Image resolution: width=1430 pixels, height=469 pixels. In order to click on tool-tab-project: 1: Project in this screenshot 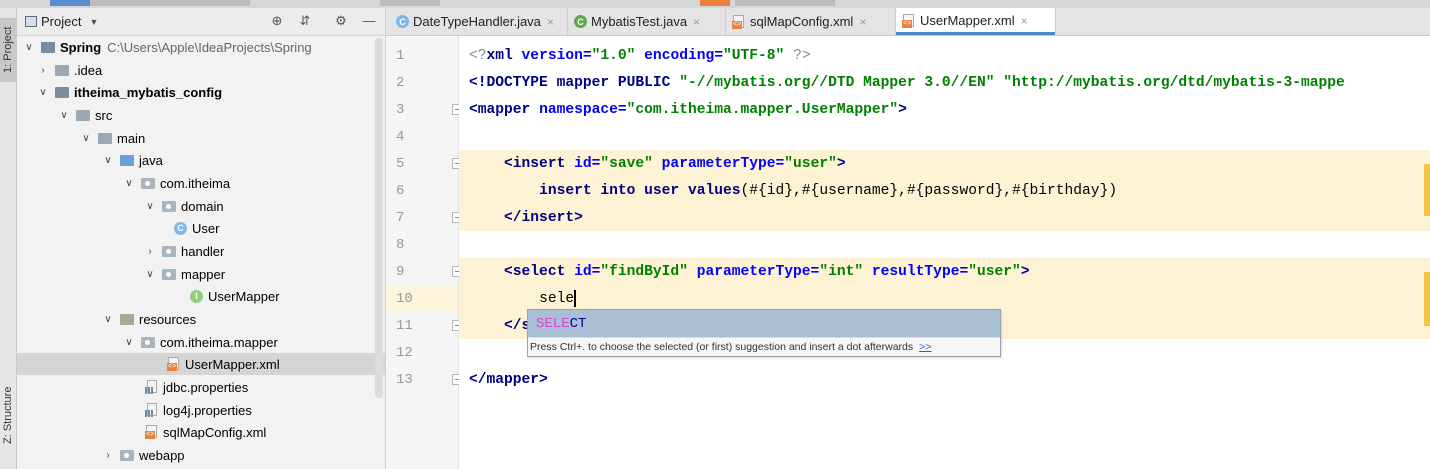, I will do `click(8, 50)`.